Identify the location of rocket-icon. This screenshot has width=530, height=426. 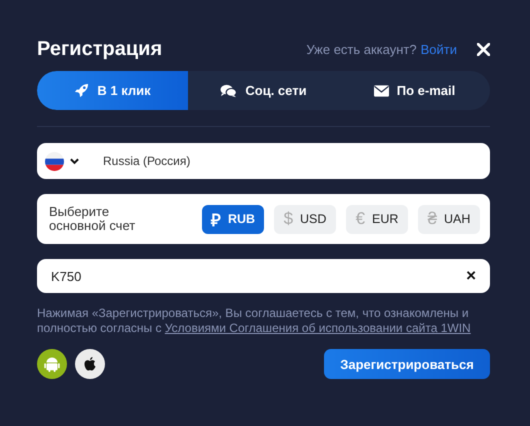
(82, 90).